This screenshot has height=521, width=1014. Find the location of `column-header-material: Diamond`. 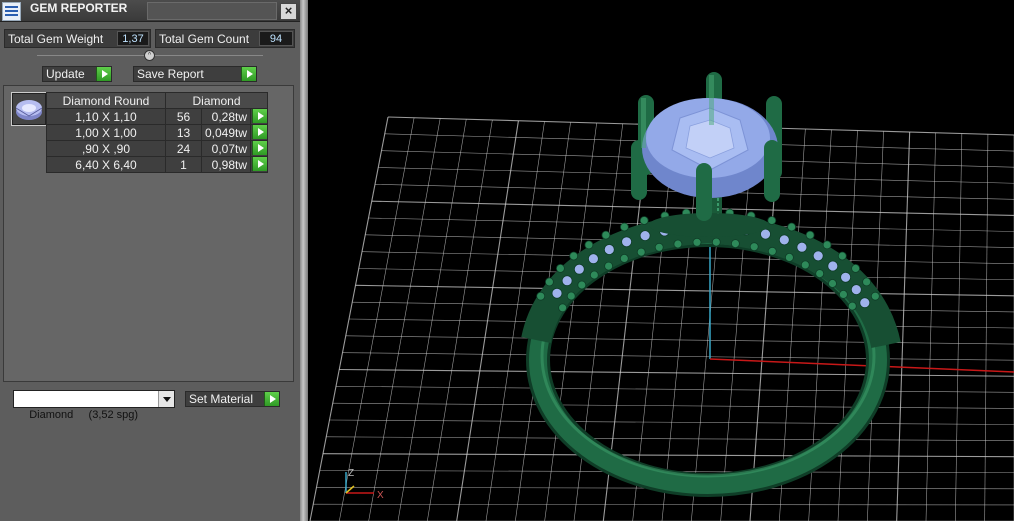

column-header-material: Diamond is located at coordinates (216, 100).